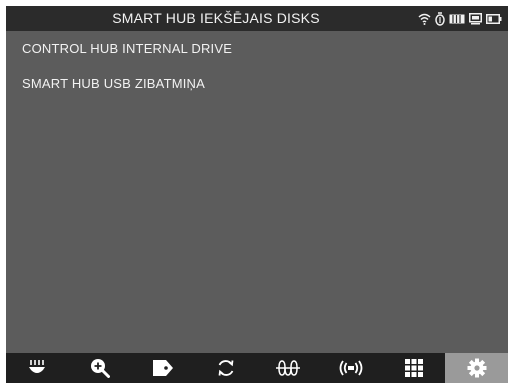 Image resolution: width=514 pixels, height=385 pixels. I want to click on battery-icon, so click(494, 19).